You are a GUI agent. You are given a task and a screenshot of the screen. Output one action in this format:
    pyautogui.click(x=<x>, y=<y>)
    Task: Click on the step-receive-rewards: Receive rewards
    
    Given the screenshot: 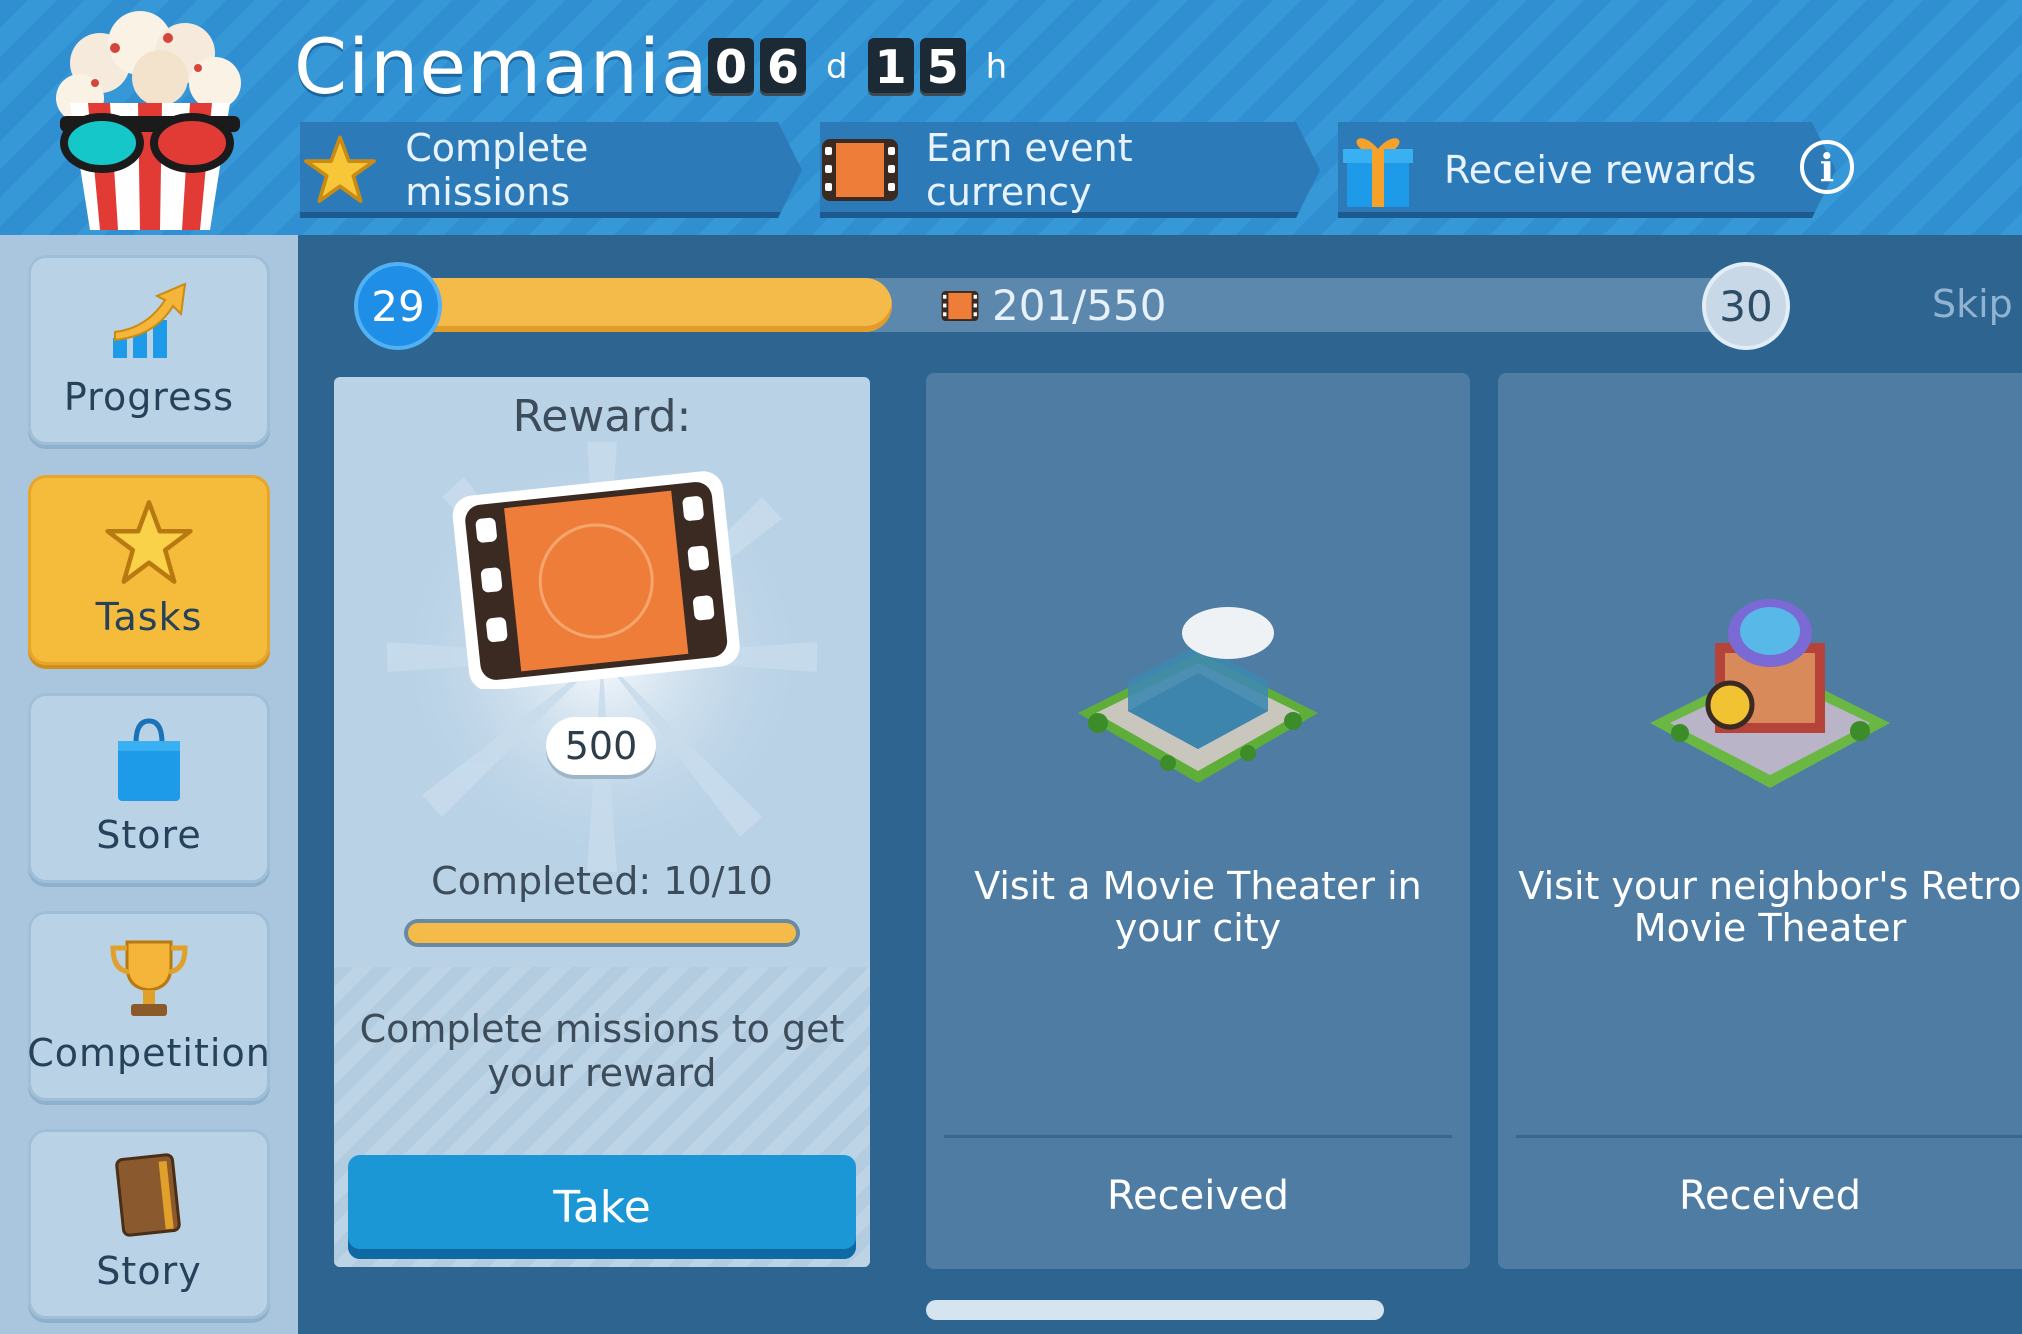 What is the action you would take?
    pyautogui.click(x=1587, y=170)
    